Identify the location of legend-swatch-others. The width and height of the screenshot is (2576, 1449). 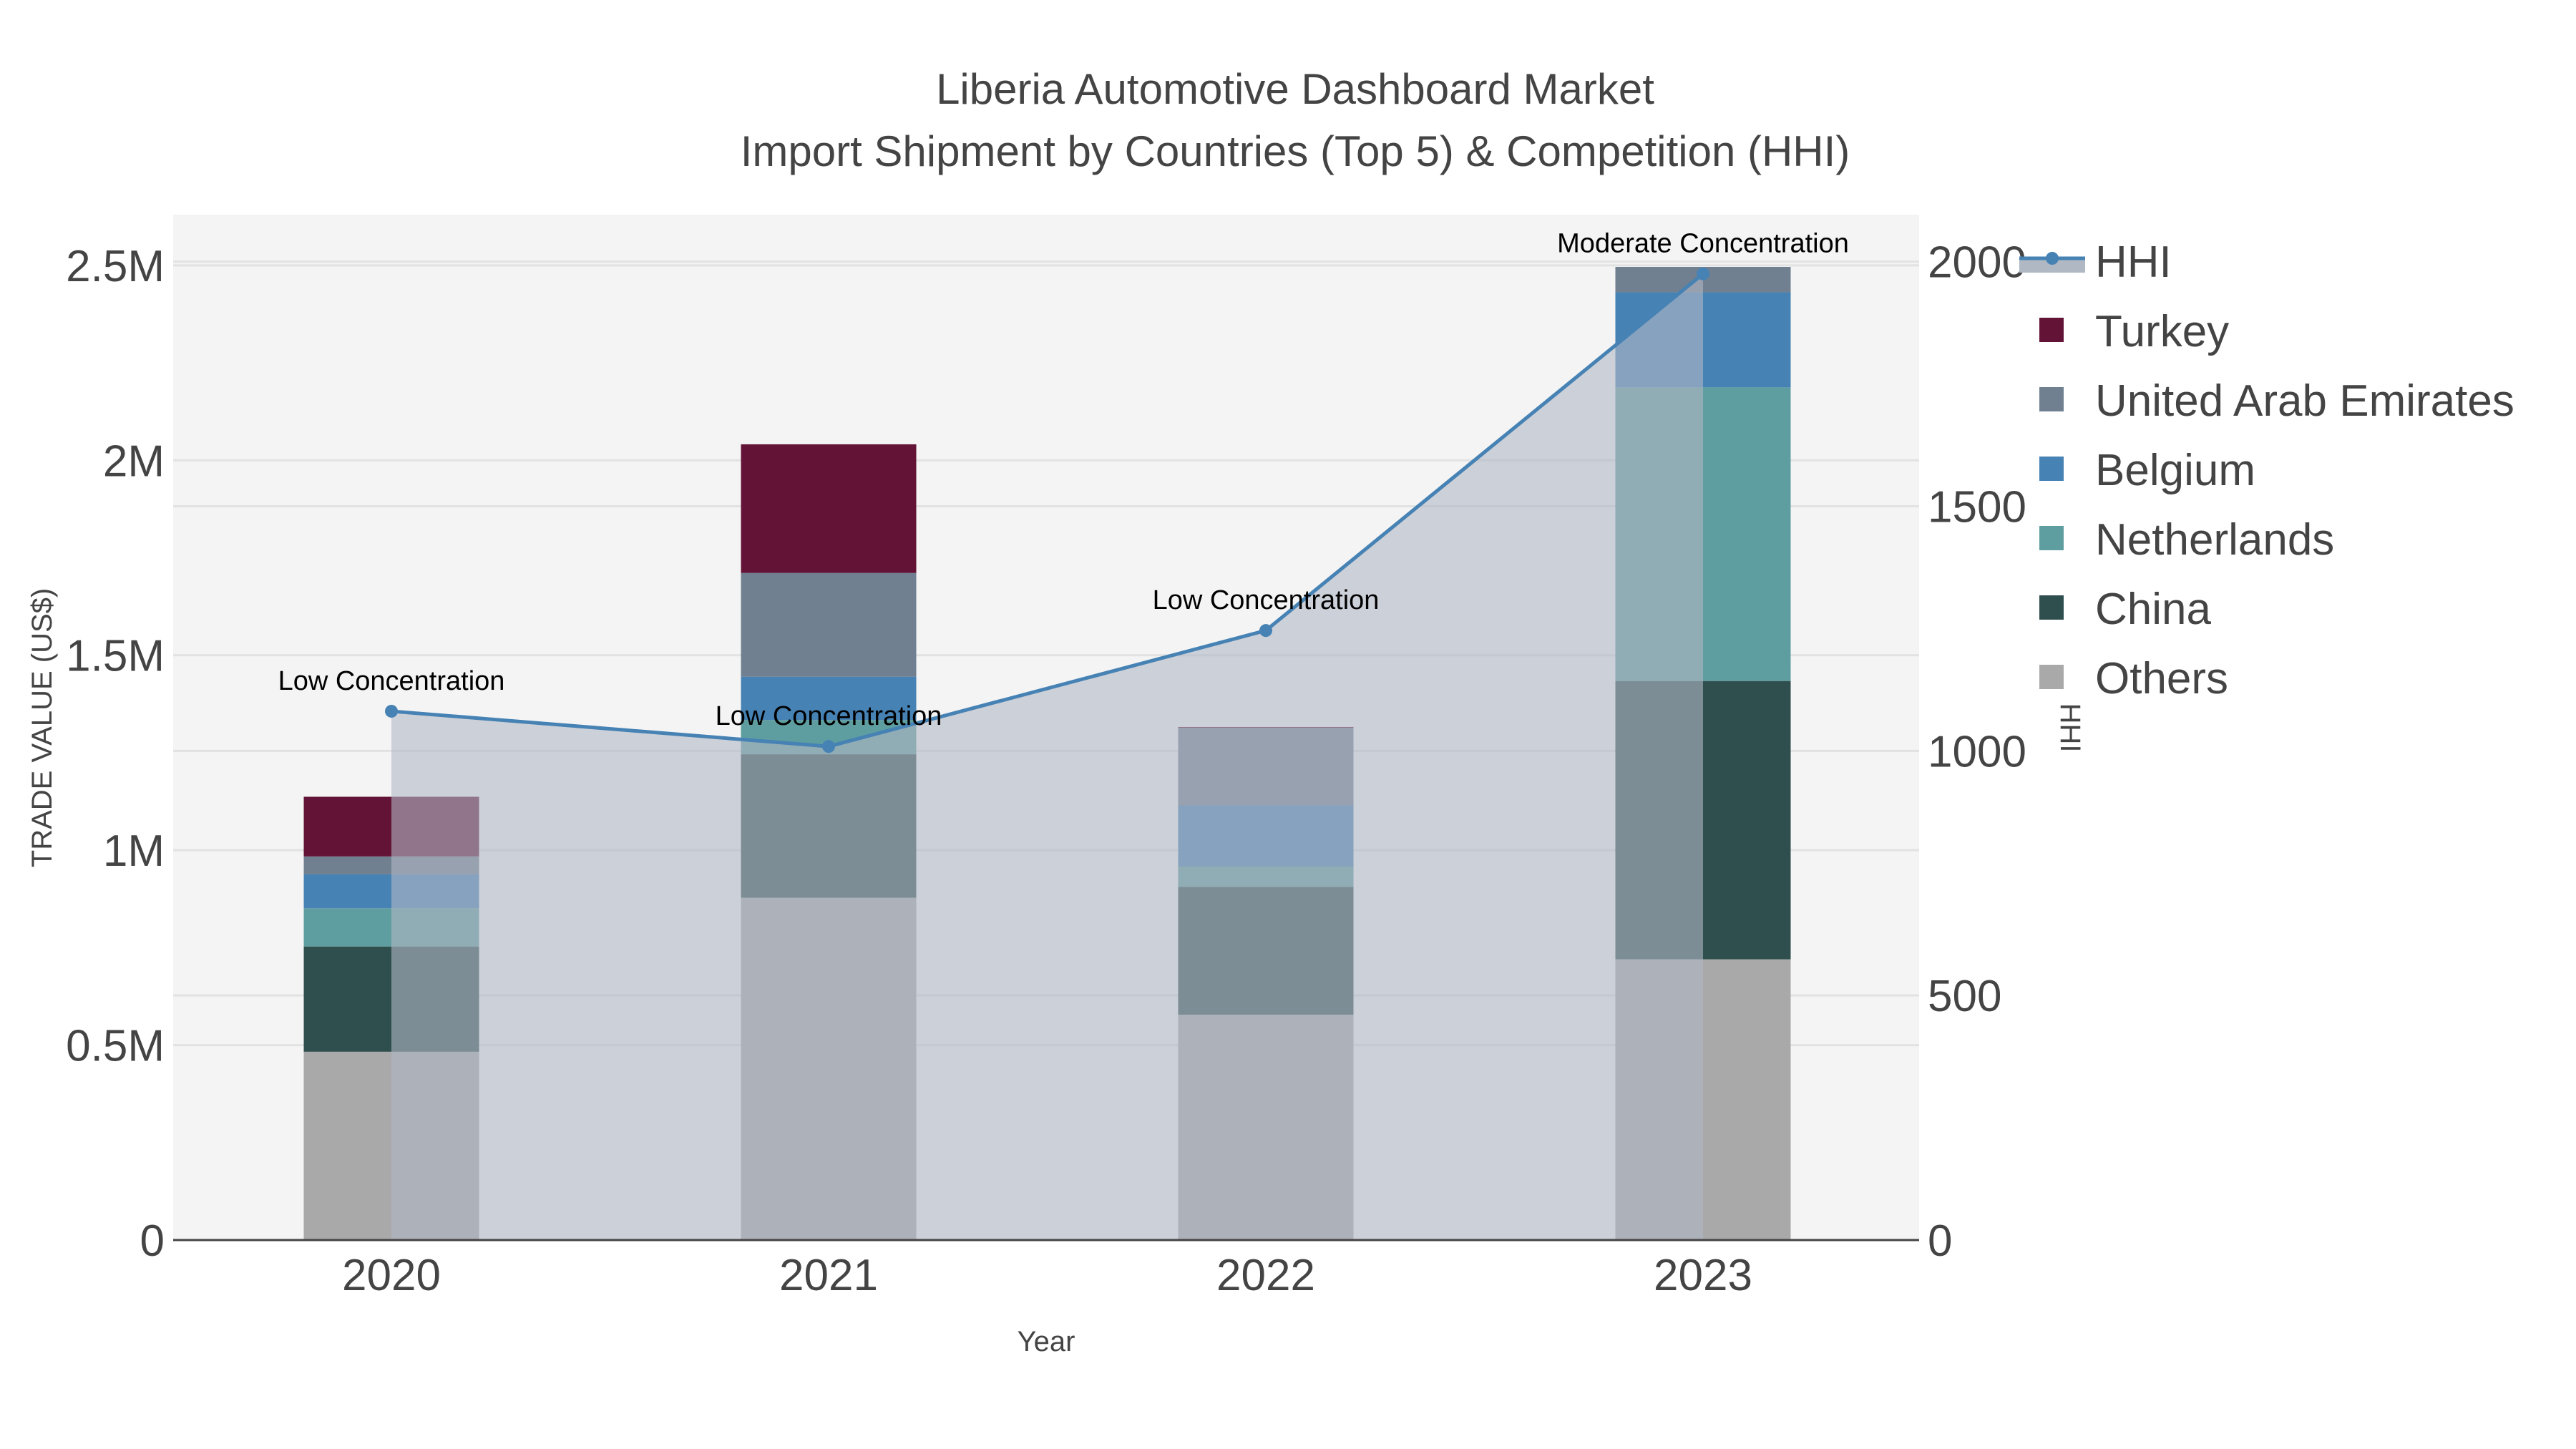
(2051, 677).